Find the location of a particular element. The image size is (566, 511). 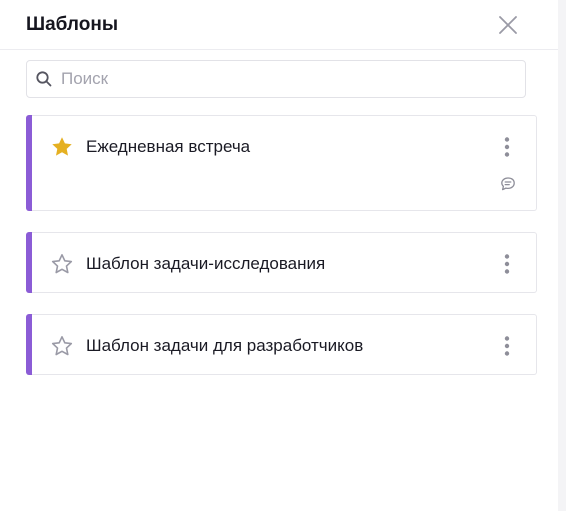

search-icon is located at coordinates (44, 79).